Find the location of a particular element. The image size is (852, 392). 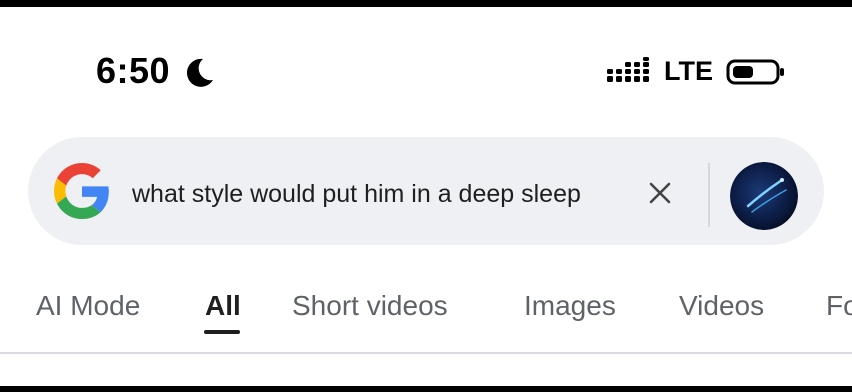

network-type: LTE is located at coordinates (688, 71).